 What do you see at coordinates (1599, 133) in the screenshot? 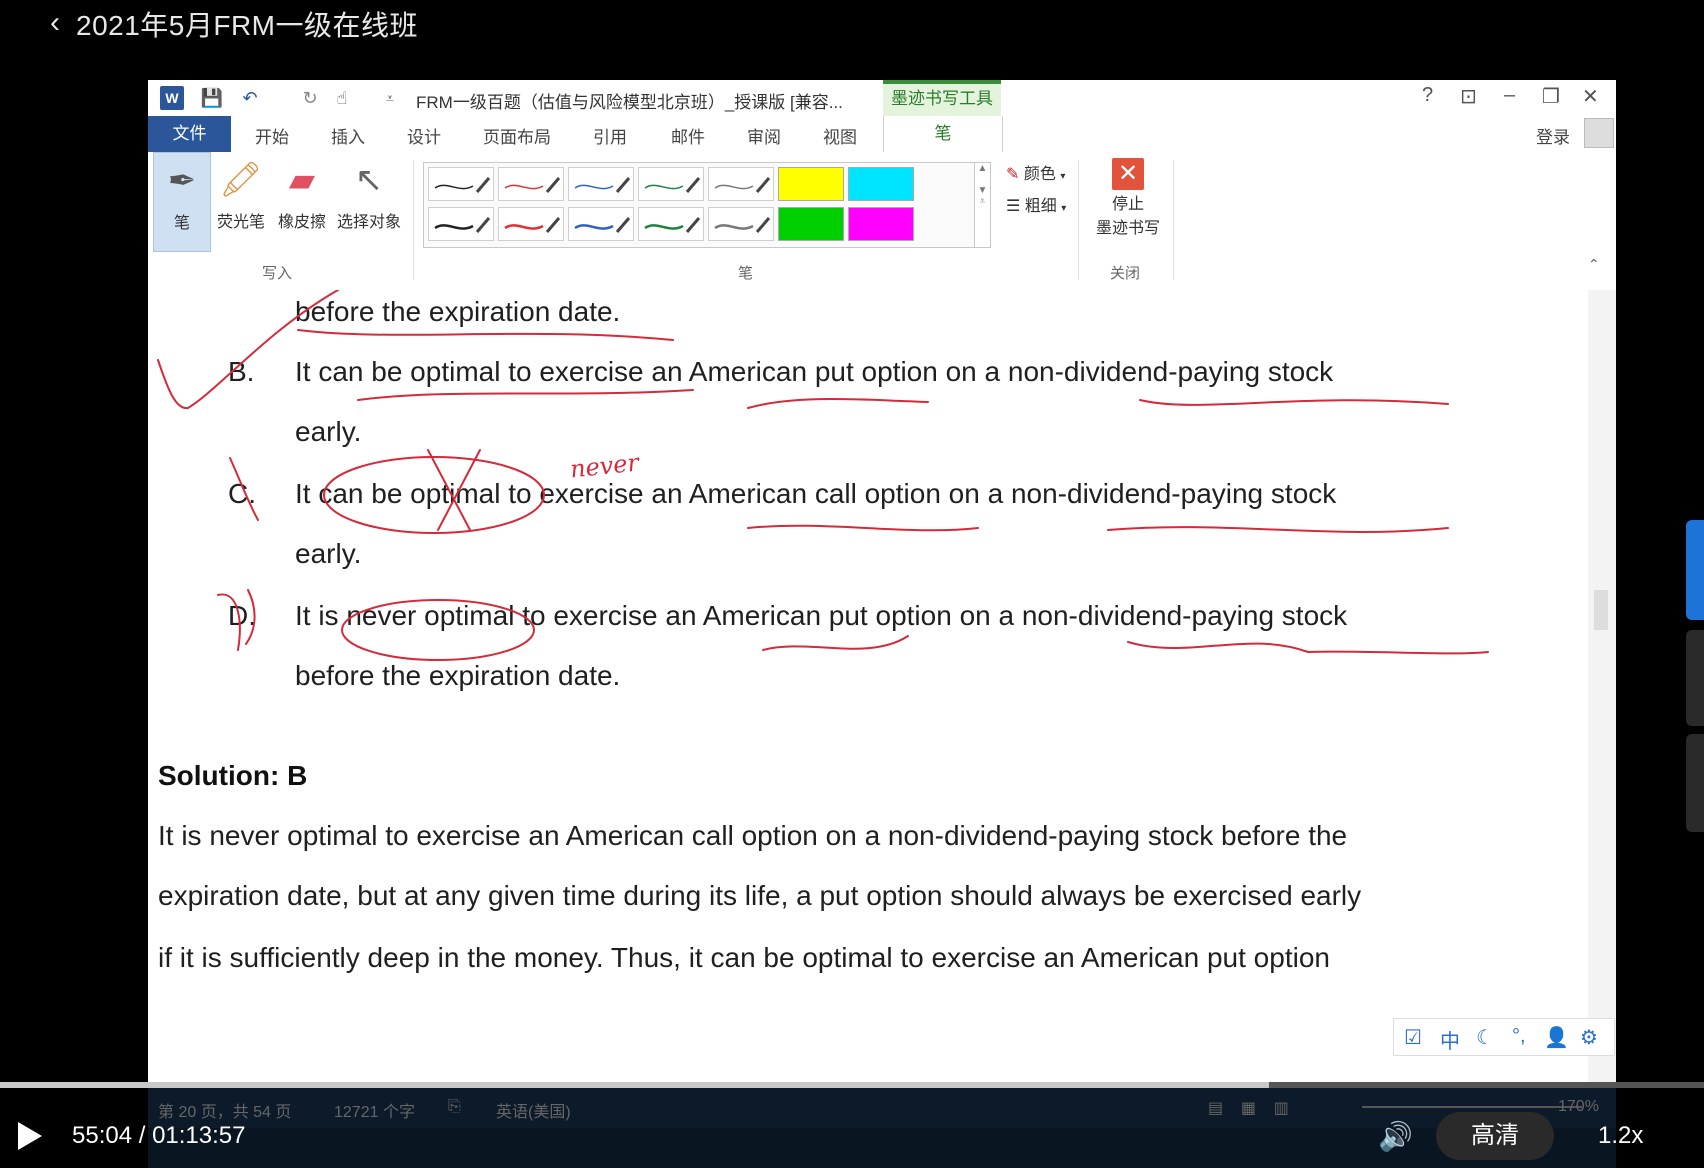
I see `avatar` at bounding box center [1599, 133].